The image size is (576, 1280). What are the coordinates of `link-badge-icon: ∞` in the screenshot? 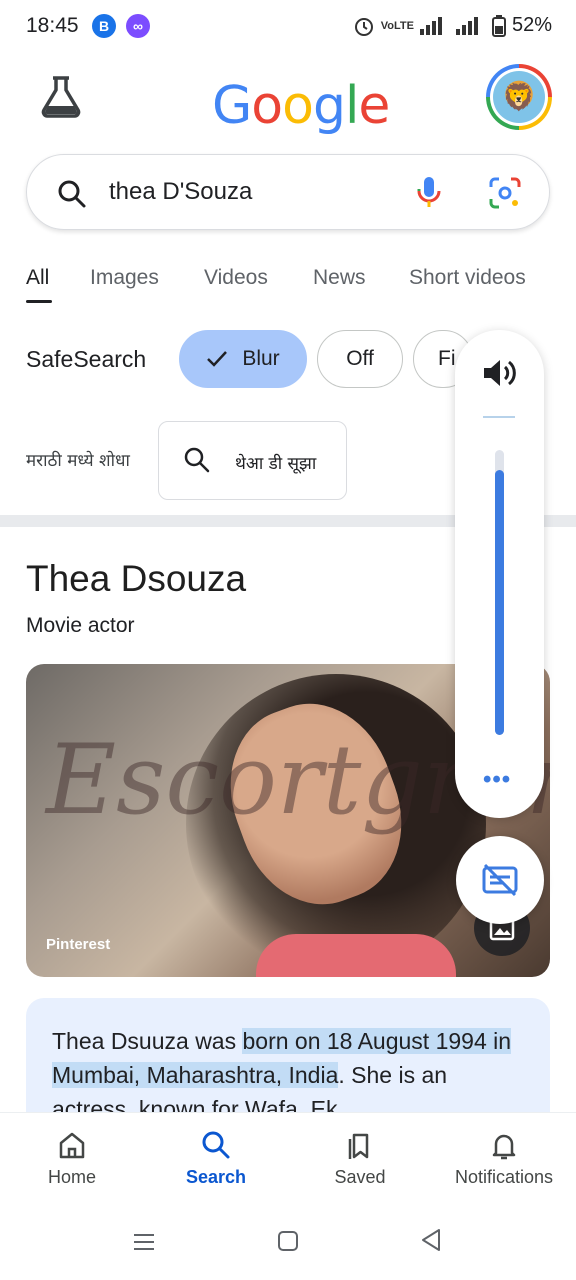 It's located at (138, 26).